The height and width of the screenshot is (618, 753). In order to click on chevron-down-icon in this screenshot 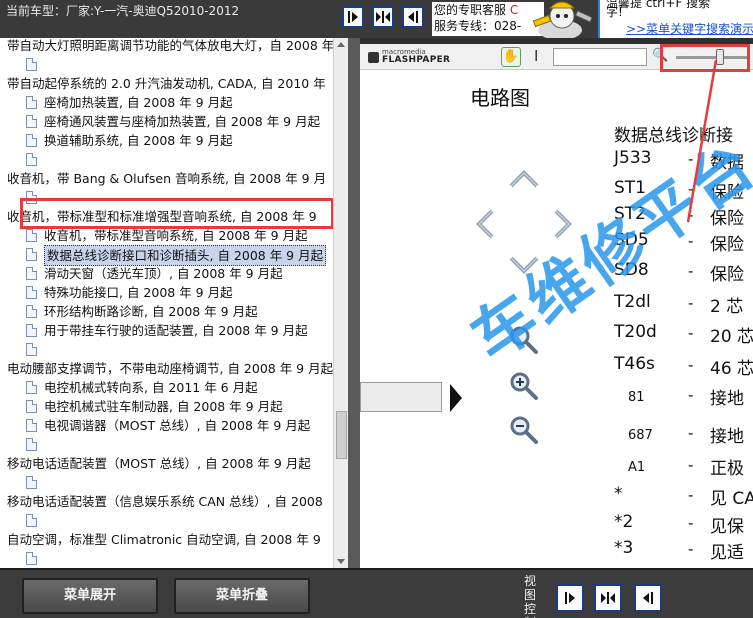, I will do `click(524, 265)`.